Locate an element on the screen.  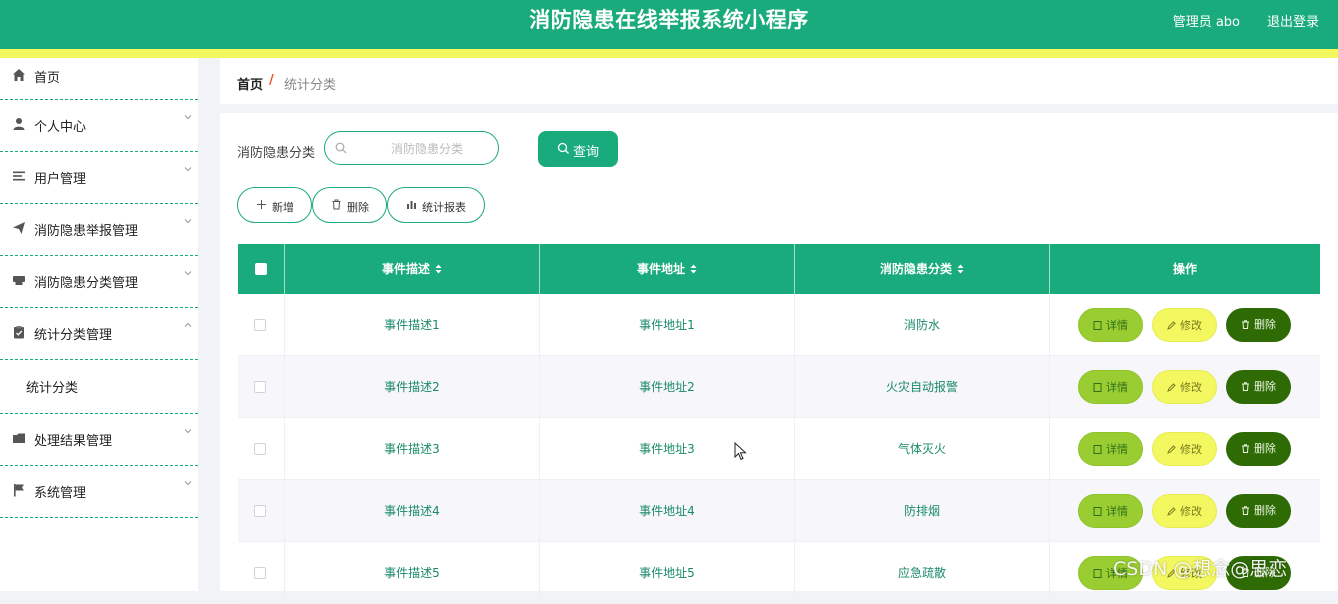
stat-report-button: 统计报表 is located at coordinates (436, 205).